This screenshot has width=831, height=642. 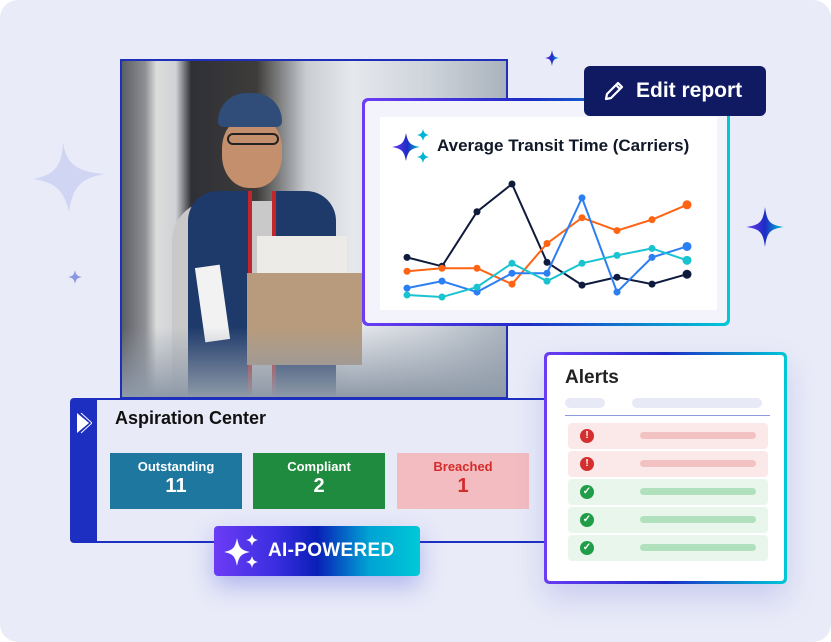 I want to click on sparkle-top-icon, so click(x=552, y=58).